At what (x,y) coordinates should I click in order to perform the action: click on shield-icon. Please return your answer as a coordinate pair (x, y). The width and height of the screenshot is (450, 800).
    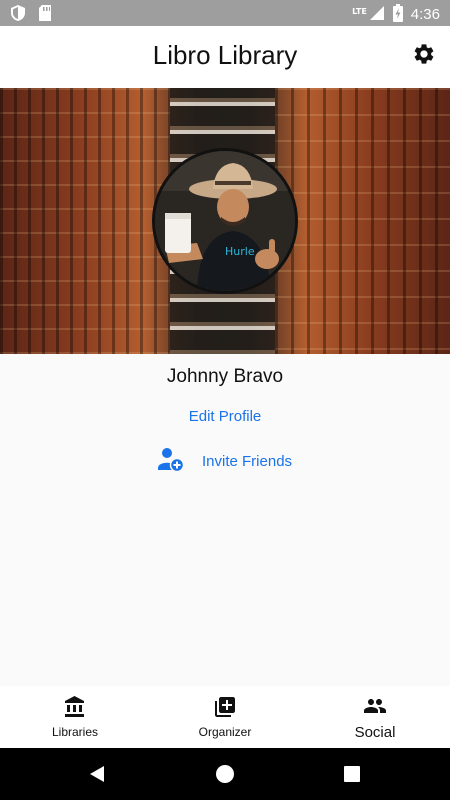
    Looking at the image, I should click on (18, 15).